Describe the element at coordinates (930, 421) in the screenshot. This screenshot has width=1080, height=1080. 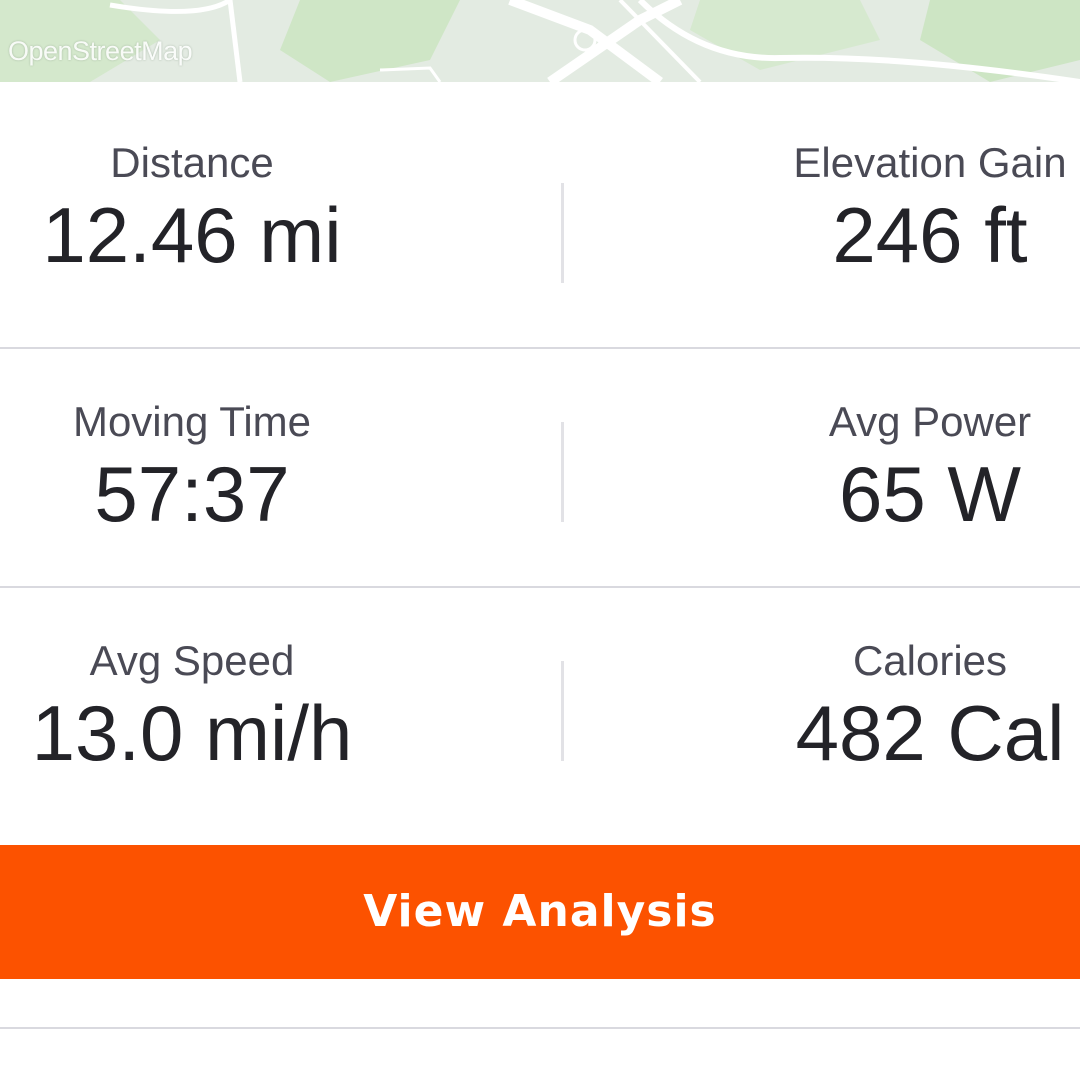
I see `stat-label: Avg Power` at that location.